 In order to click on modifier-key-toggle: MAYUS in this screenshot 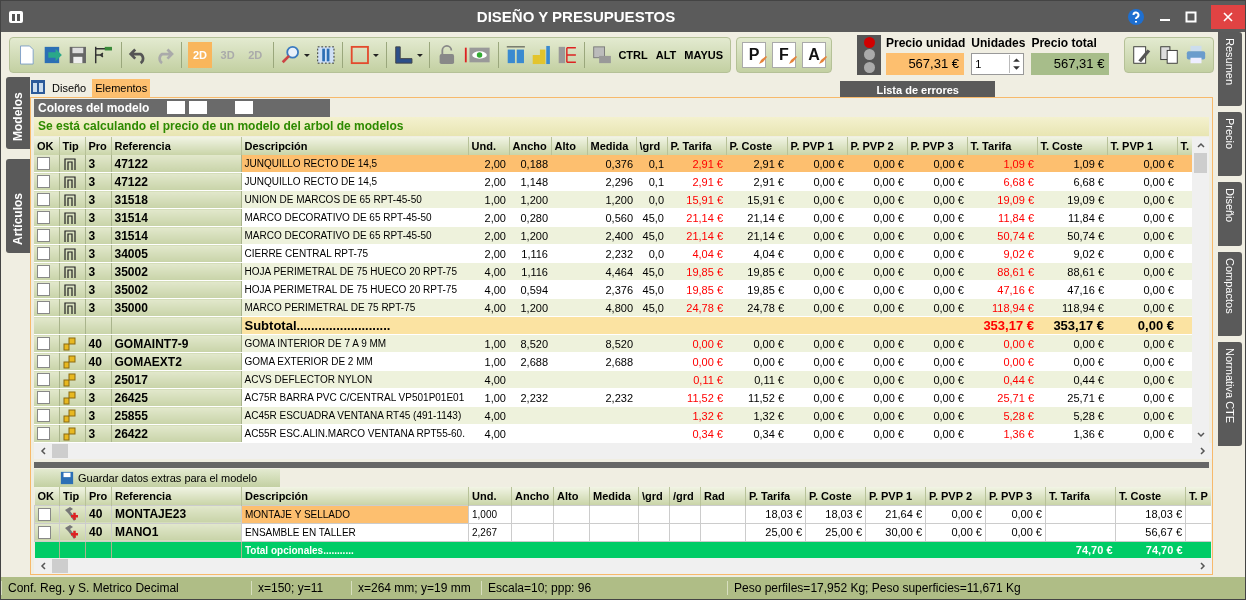, I will do `click(704, 55)`.